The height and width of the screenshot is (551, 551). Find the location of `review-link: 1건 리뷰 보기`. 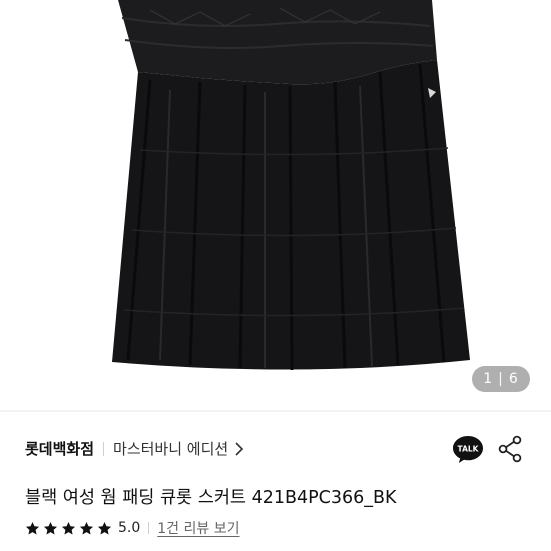

review-link: 1건 리뷰 보기 is located at coordinates (198, 528).